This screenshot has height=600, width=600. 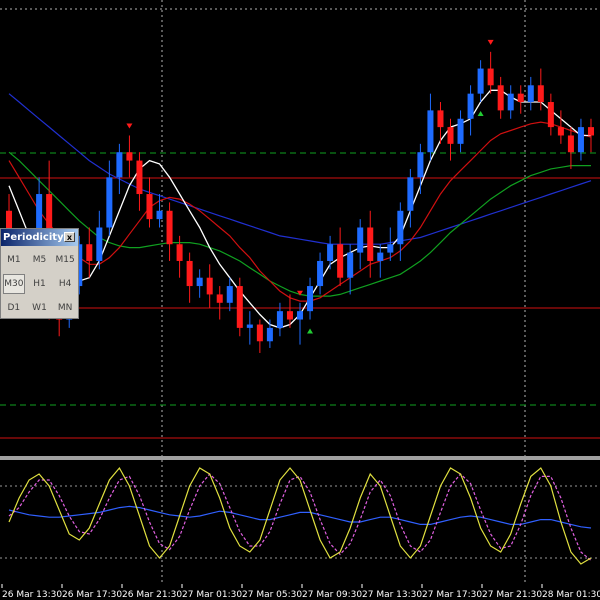 I want to click on pane-splitter, so click(x=300, y=458).